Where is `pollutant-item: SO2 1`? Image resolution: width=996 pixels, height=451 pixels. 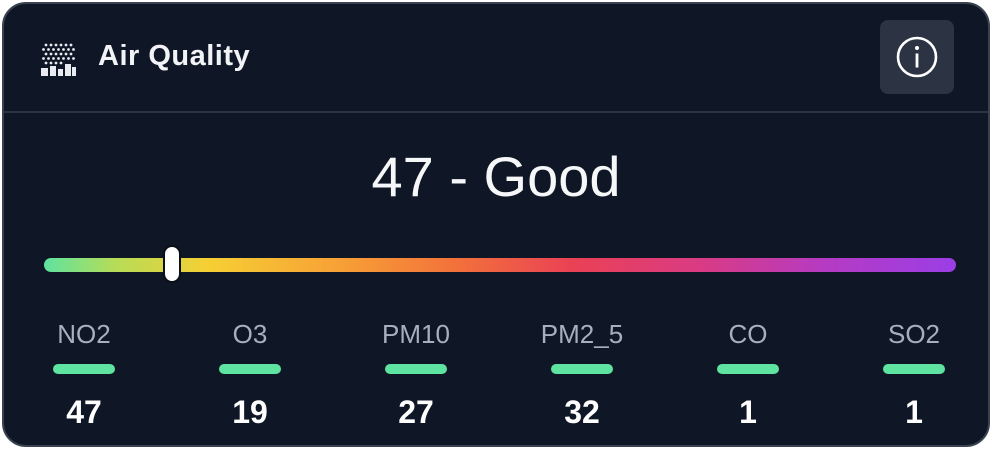 pollutant-item: SO2 1 is located at coordinates (914, 373).